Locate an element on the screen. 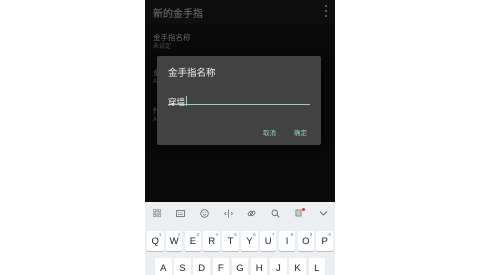 Image resolution: width=478 pixels, height=275 pixels. key-label: T is located at coordinates (230, 241).